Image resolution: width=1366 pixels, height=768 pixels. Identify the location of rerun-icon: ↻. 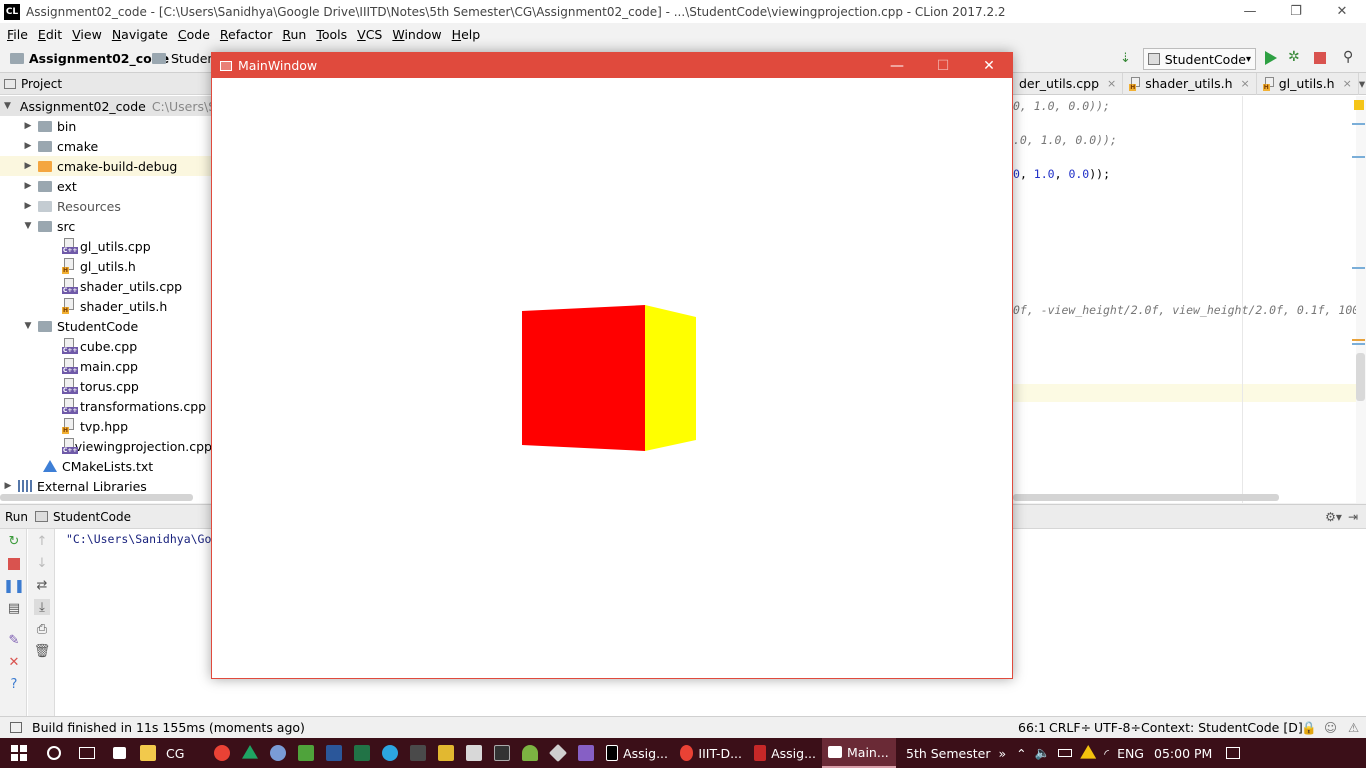
(14, 541).